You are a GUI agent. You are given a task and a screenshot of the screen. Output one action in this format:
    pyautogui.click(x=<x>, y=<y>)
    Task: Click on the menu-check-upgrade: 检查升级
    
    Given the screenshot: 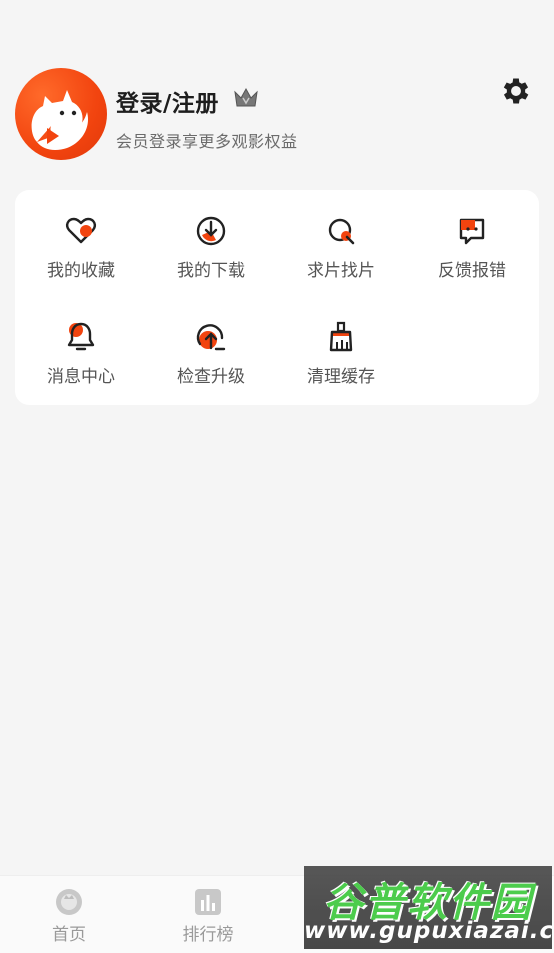 What is the action you would take?
    pyautogui.click(x=211, y=360)
    